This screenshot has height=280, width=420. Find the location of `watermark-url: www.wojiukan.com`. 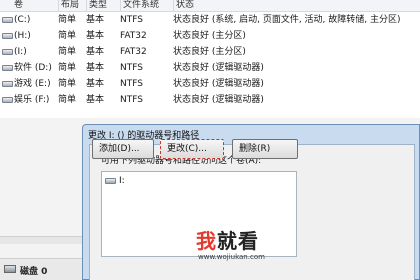

watermark-url: www.wojiukan.com is located at coordinates (231, 257).